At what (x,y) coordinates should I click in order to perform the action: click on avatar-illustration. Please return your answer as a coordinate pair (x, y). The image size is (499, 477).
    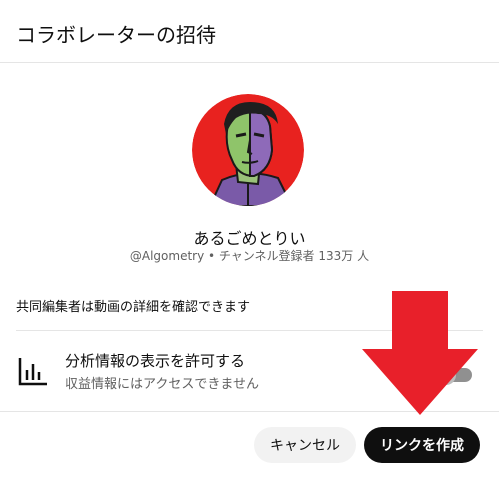
    Looking at the image, I should click on (248, 150).